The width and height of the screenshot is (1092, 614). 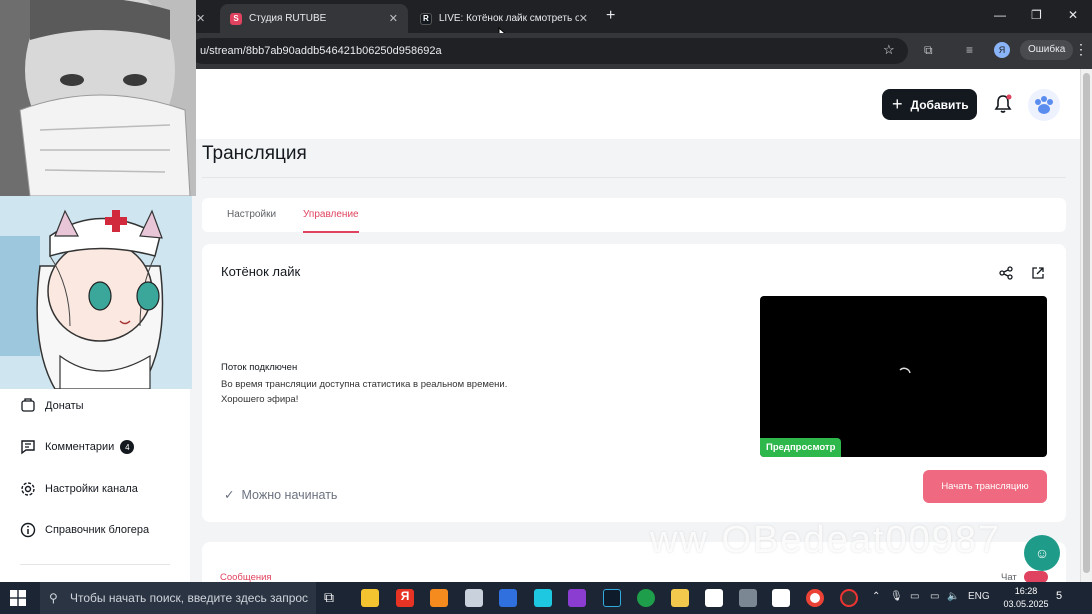 What do you see at coordinates (934, 596) in the screenshot?
I see `network-icon: ▭` at bounding box center [934, 596].